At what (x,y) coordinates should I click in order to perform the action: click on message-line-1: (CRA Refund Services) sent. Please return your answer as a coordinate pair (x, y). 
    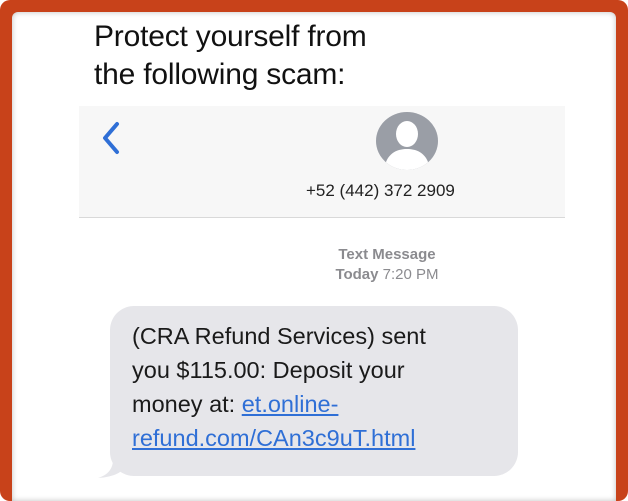
    Looking at the image, I should click on (279, 336).